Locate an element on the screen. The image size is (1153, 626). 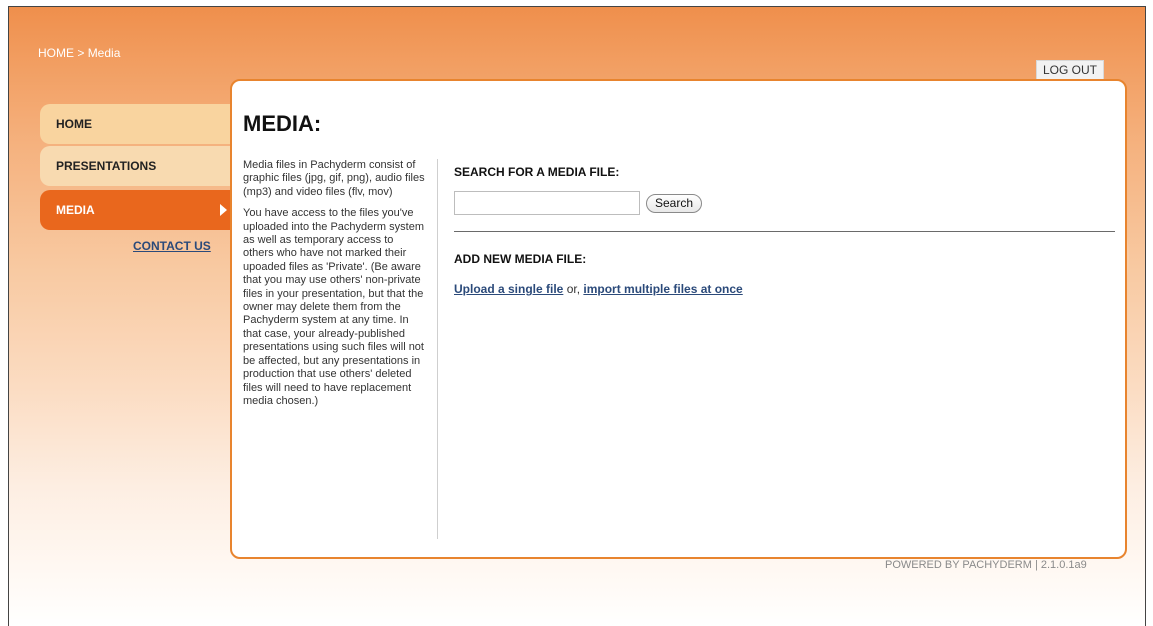
add-media-heading: ADD NEW MEDIA FILE: is located at coordinates (520, 259).